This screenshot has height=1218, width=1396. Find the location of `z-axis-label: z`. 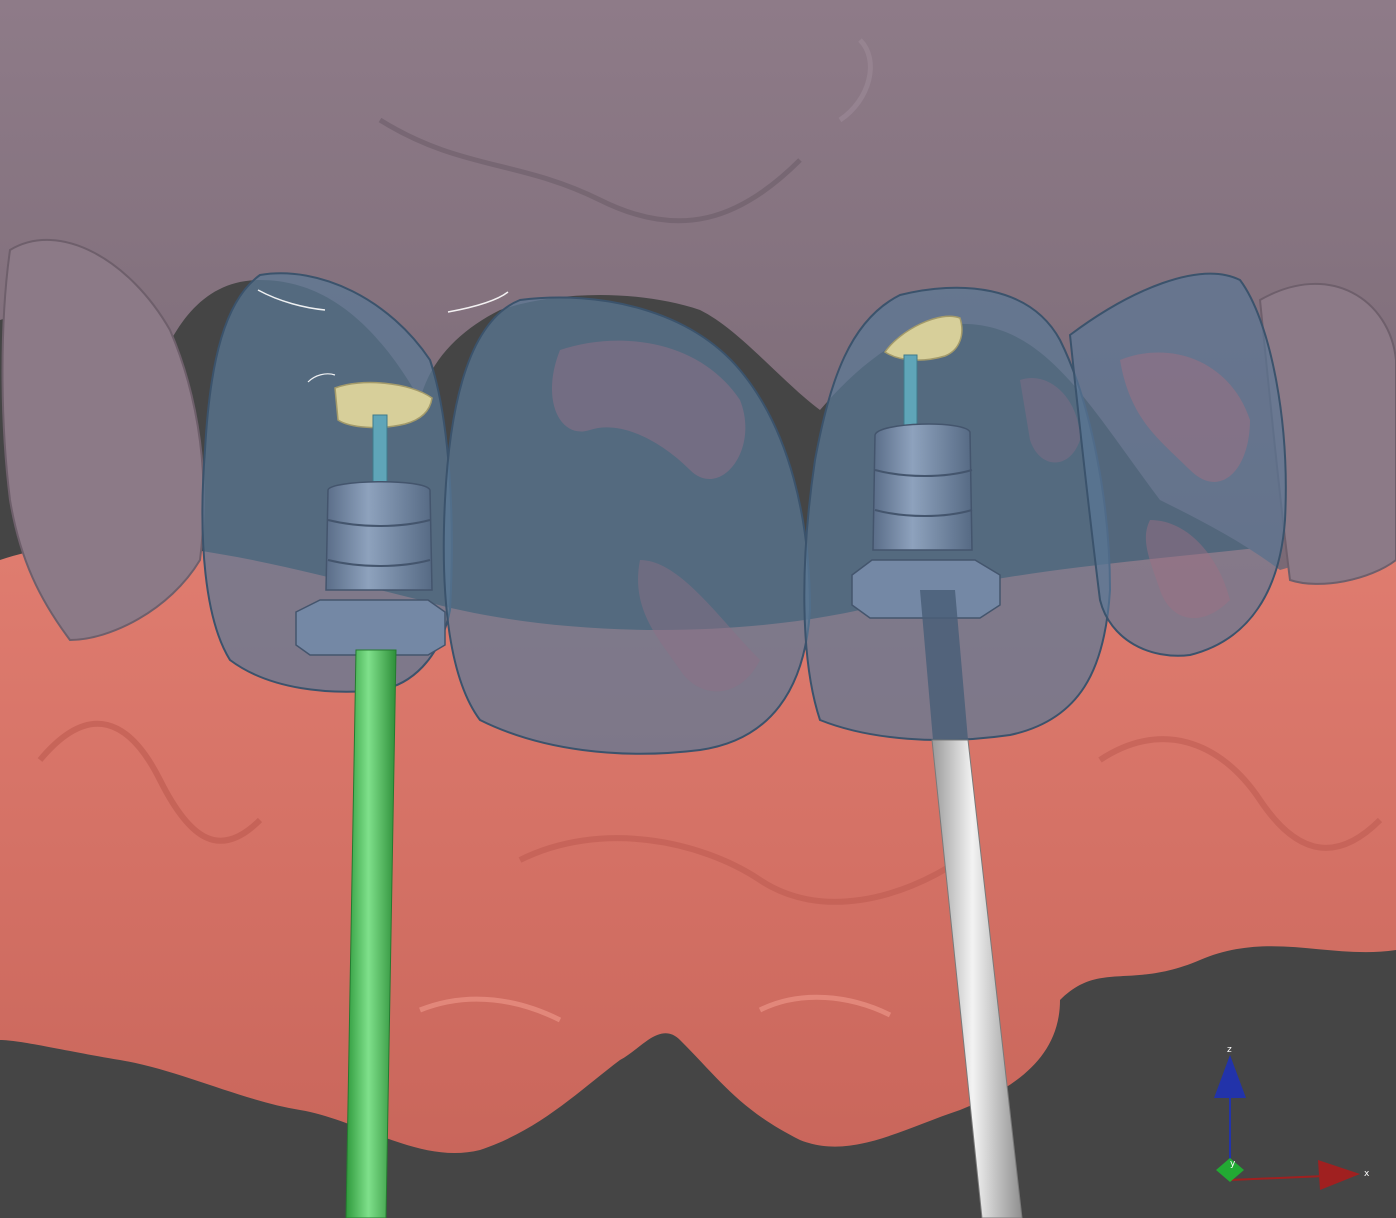

z-axis-label: z is located at coordinates (1229, 1050).